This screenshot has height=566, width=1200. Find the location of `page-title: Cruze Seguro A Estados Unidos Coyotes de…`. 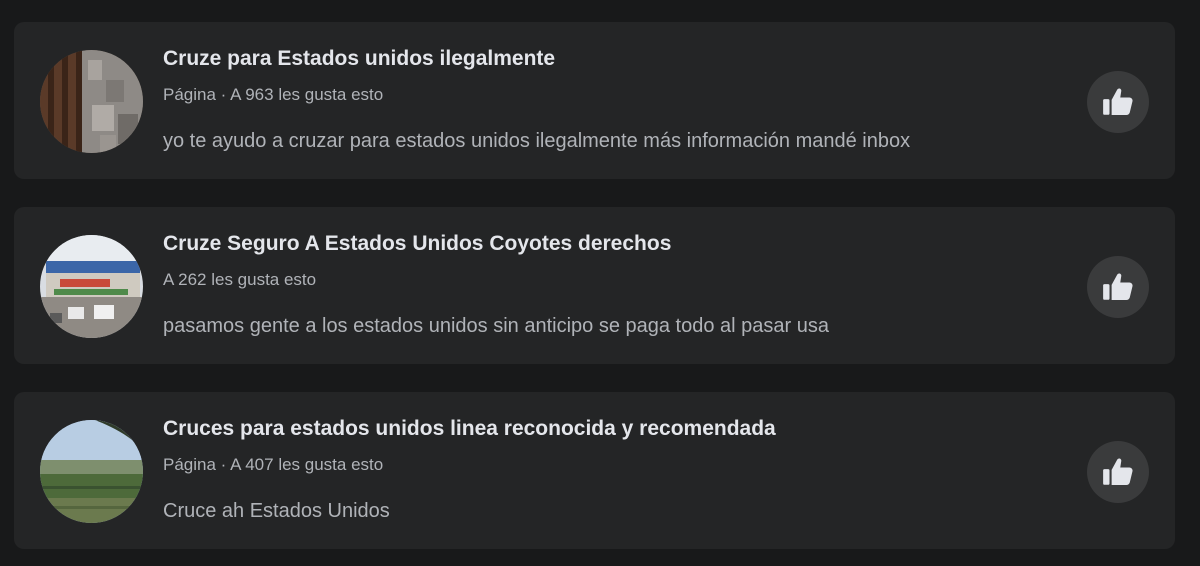

page-title: Cruze Seguro A Estados Unidos Coyotes de… is located at coordinates (417, 244).